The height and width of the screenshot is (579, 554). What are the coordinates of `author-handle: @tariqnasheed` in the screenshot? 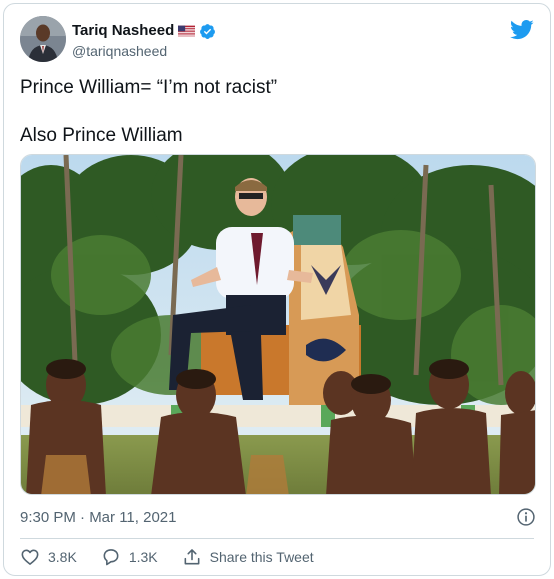 It's located at (144, 51).